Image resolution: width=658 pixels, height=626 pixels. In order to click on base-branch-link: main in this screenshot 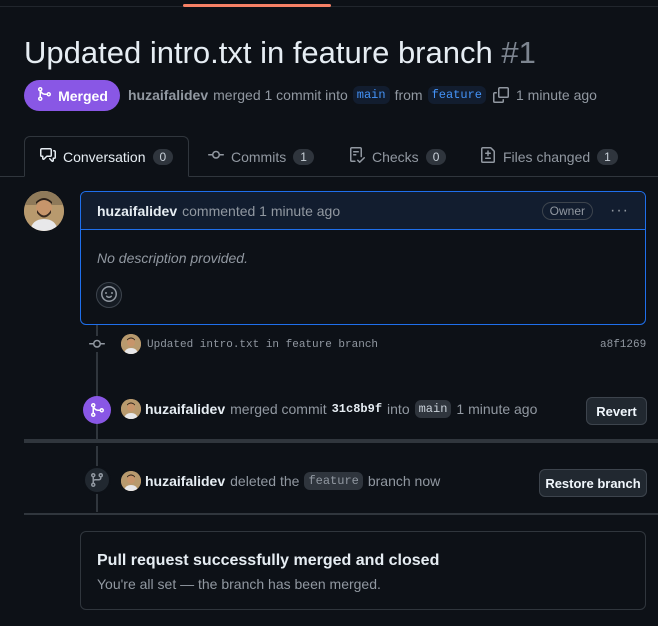, I will do `click(371, 95)`.